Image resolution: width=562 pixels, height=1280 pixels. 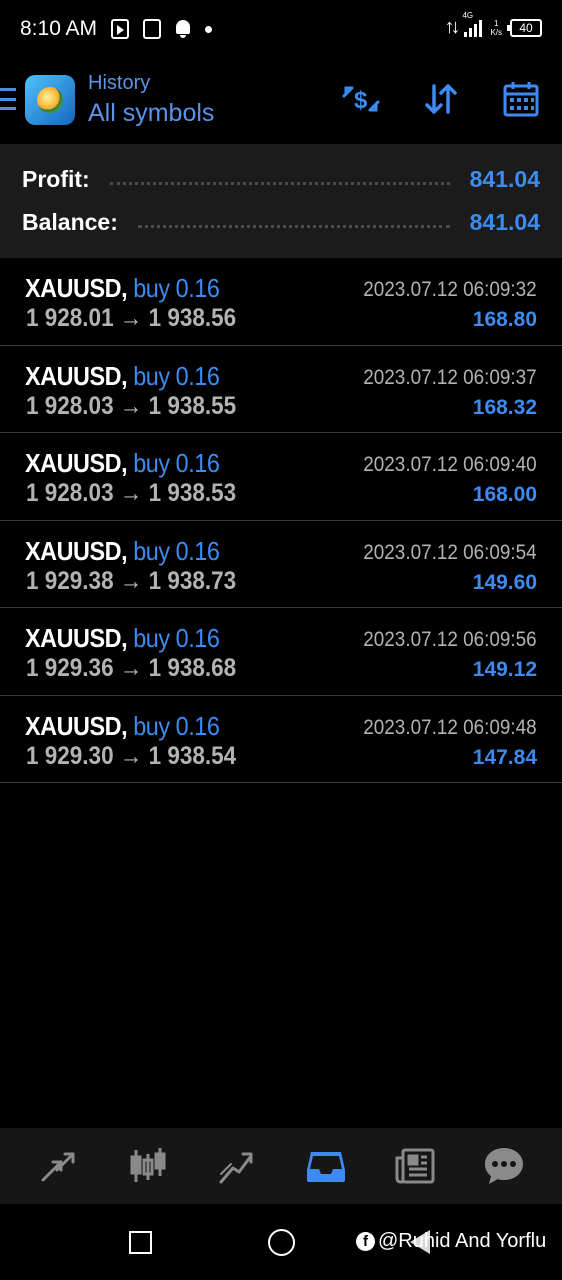 What do you see at coordinates (504, 669) in the screenshot?
I see `deal-profit: 149.12` at bounding box center [504, 669].